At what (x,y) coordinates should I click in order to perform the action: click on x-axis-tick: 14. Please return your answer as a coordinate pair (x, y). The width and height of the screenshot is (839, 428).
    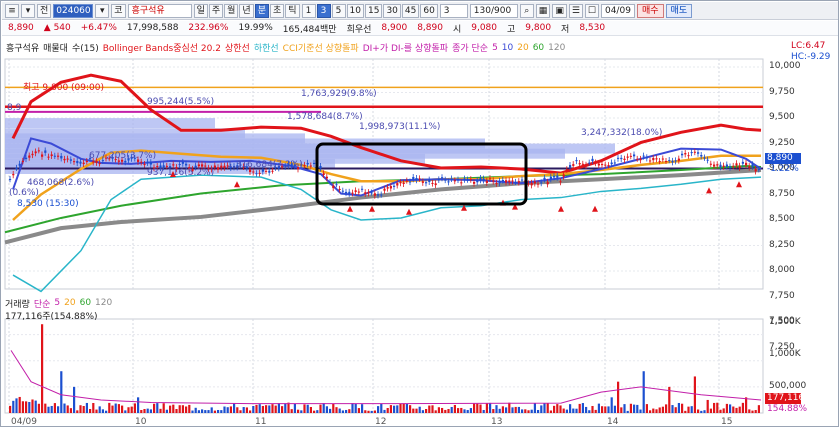
    Looking at the image, I should click on (613, 422).